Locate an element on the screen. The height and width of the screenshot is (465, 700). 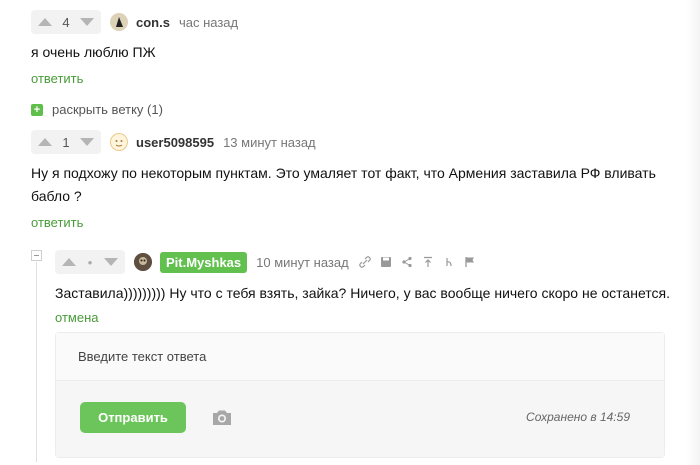
link-icon is located at coordinates (364, 262).